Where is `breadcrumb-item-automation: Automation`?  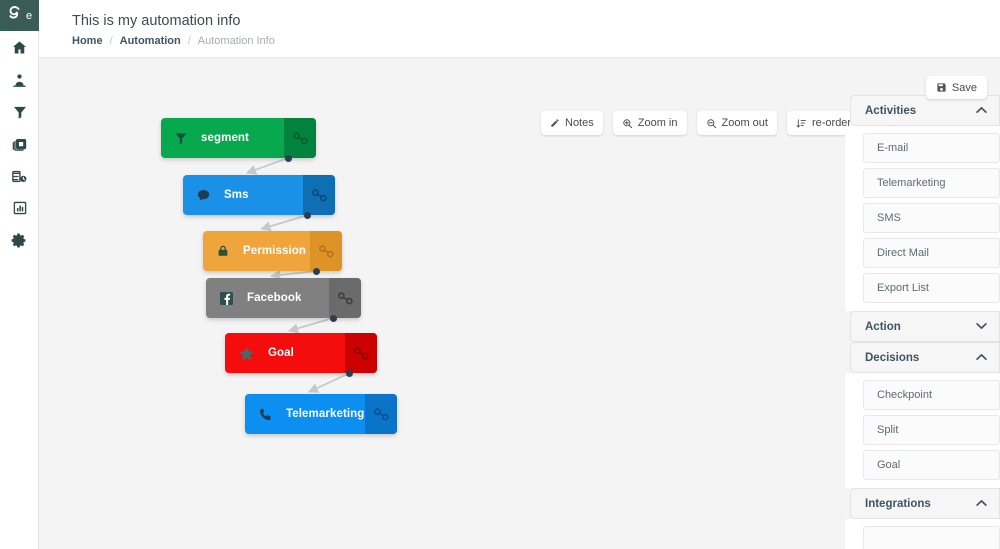 breadcrumb-item-automation: Automation is located at coordinates (150, 41).